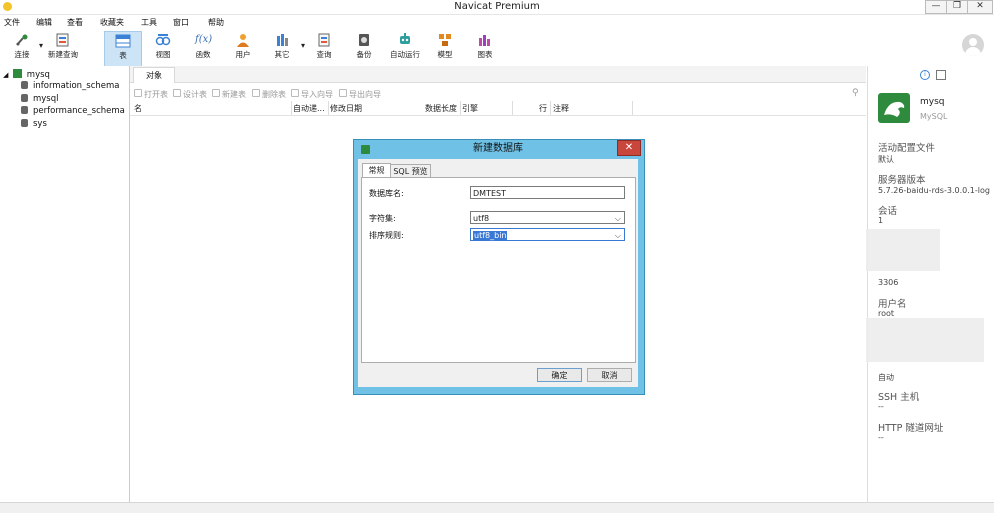 The image size is (994, 513). I want to click on column-header-name: 名, so click(138, 108).